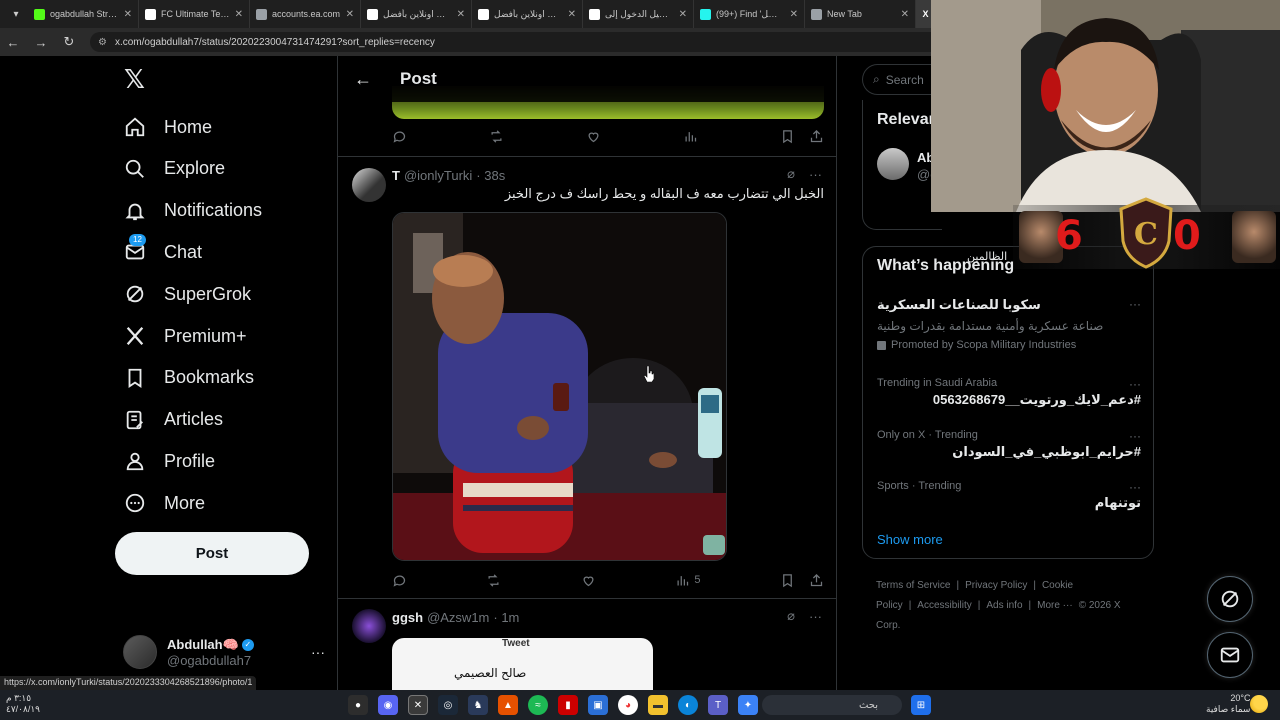  Describe the element at coordinates (688, 705) in the screenshot. I see `edge-icon: ◐` at that location.